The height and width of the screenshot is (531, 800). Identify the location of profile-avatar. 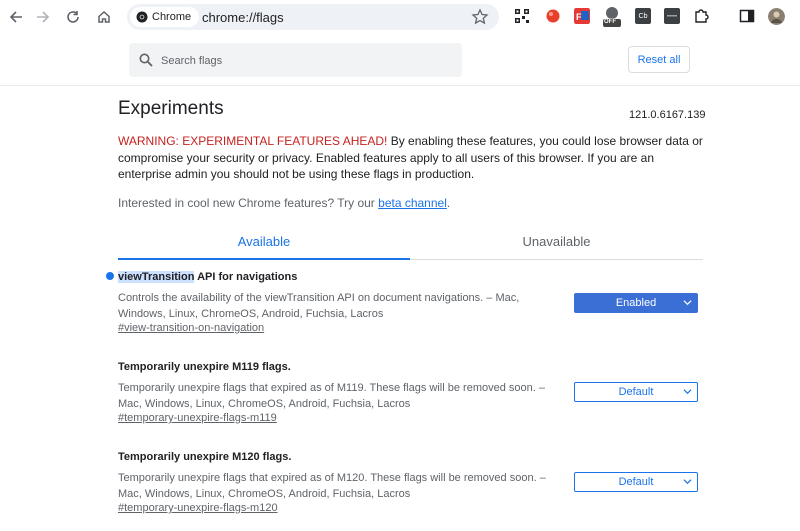
(776, 16).